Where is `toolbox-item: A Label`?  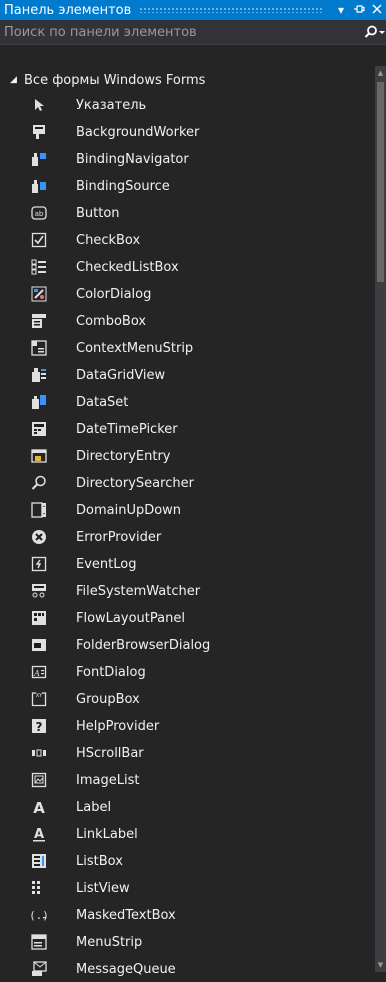
toolbox-item: A Label is located at coordinates (186, 807).